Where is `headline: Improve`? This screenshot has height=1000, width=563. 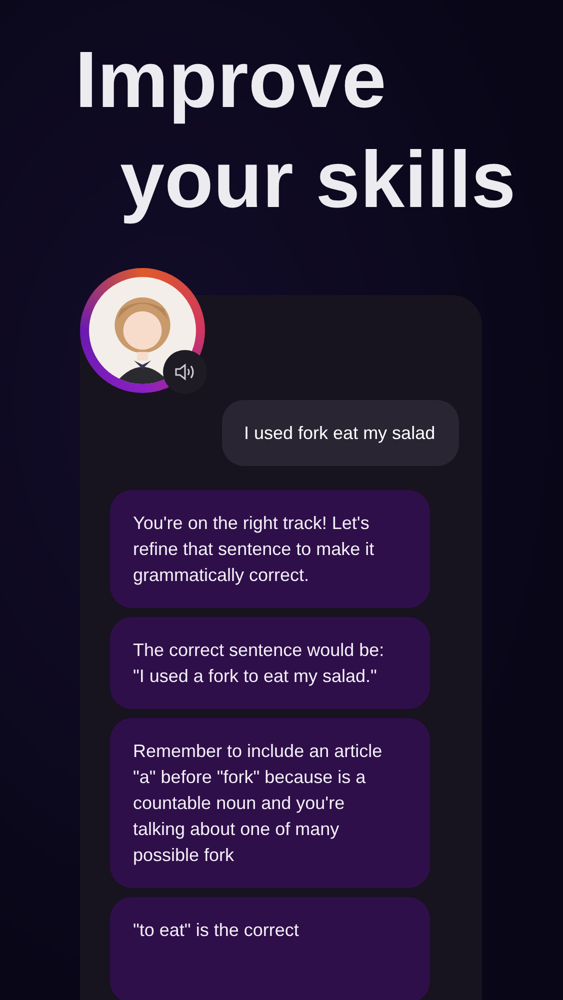 headline: Improve is located at coordinates (231, 80).